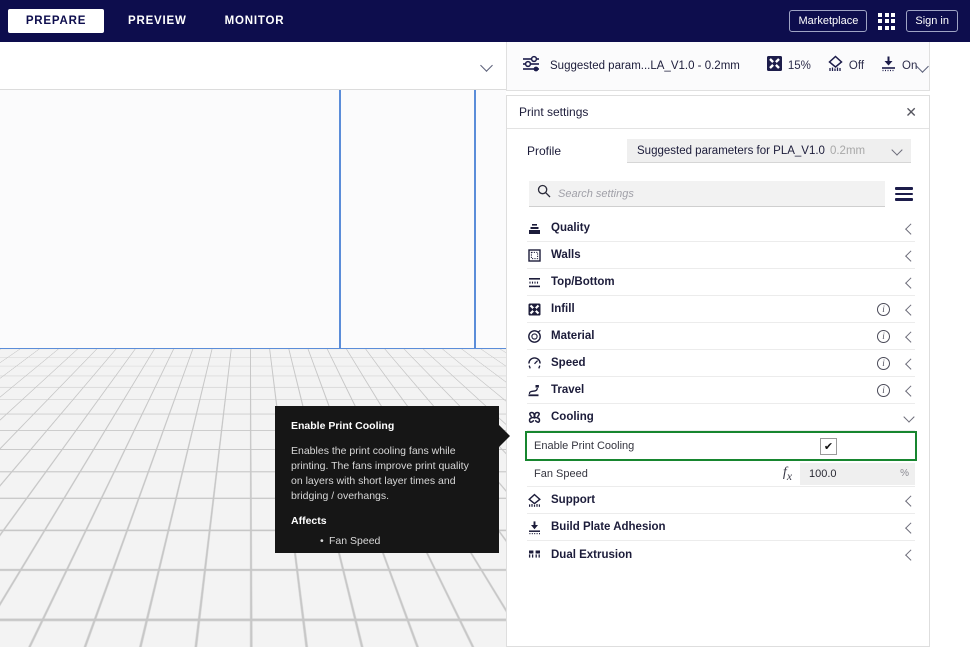  Describe the element at coordinates (534, 390) in the screenshot. I see `travel-icon` at that location.